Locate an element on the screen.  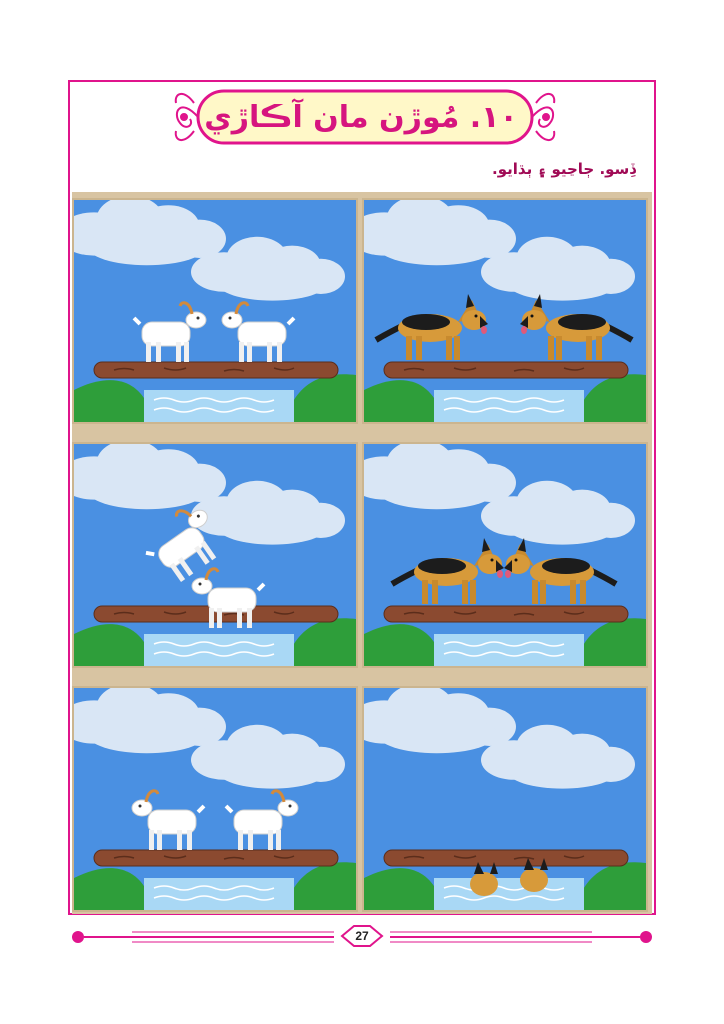
panel-dogs-fall is located at coordinates (505, 799).